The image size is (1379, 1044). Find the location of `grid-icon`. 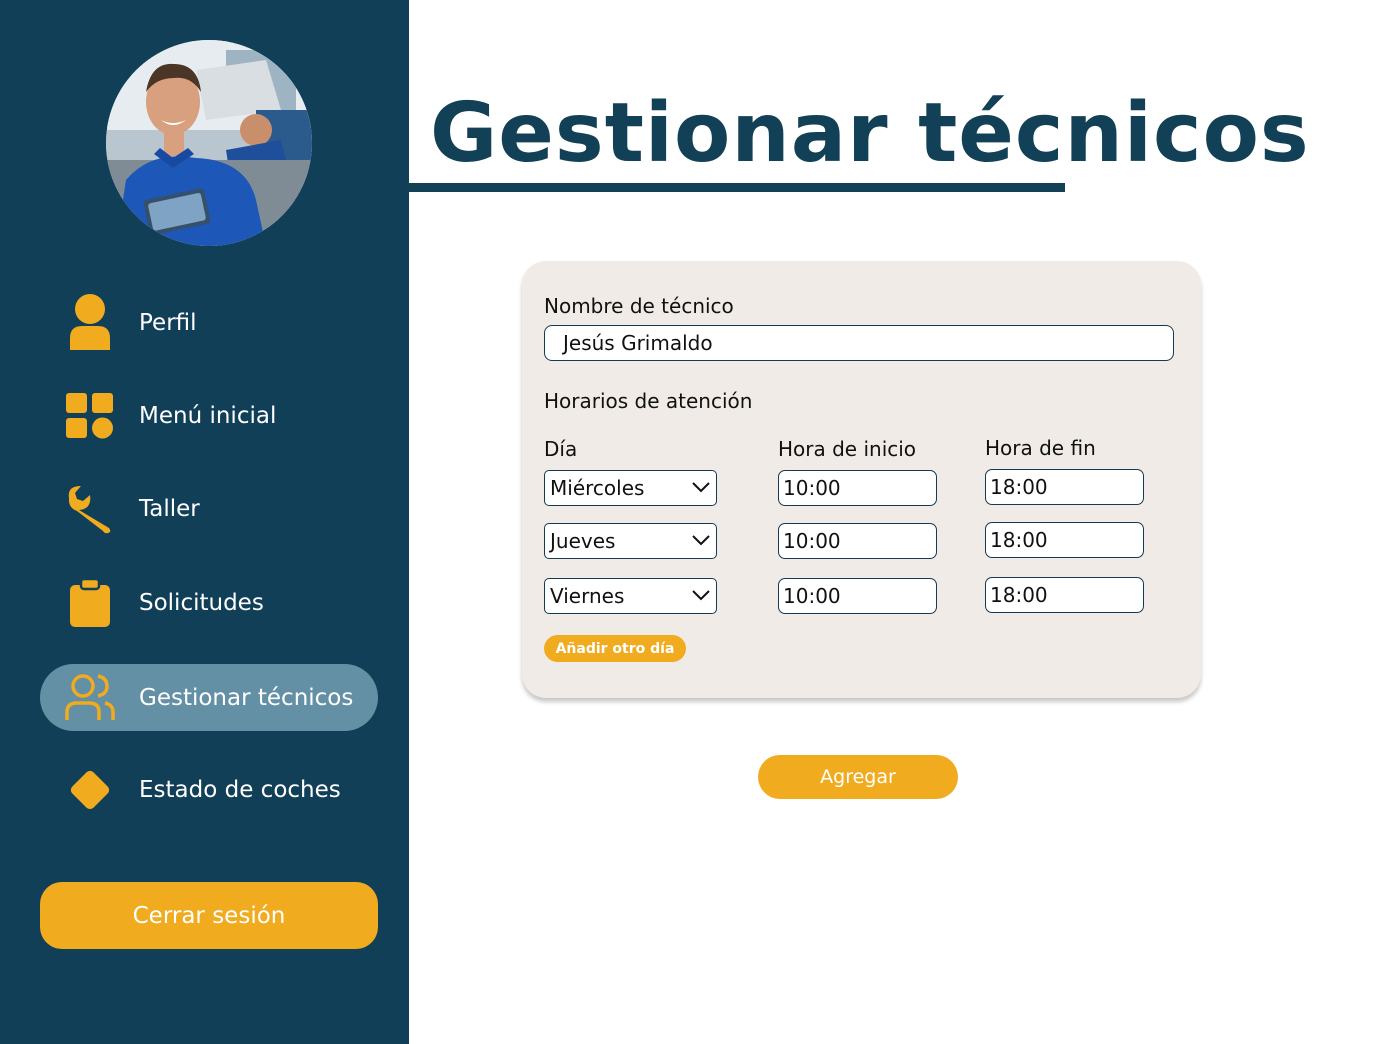

grid-icon is located at coordinates (90, 416).